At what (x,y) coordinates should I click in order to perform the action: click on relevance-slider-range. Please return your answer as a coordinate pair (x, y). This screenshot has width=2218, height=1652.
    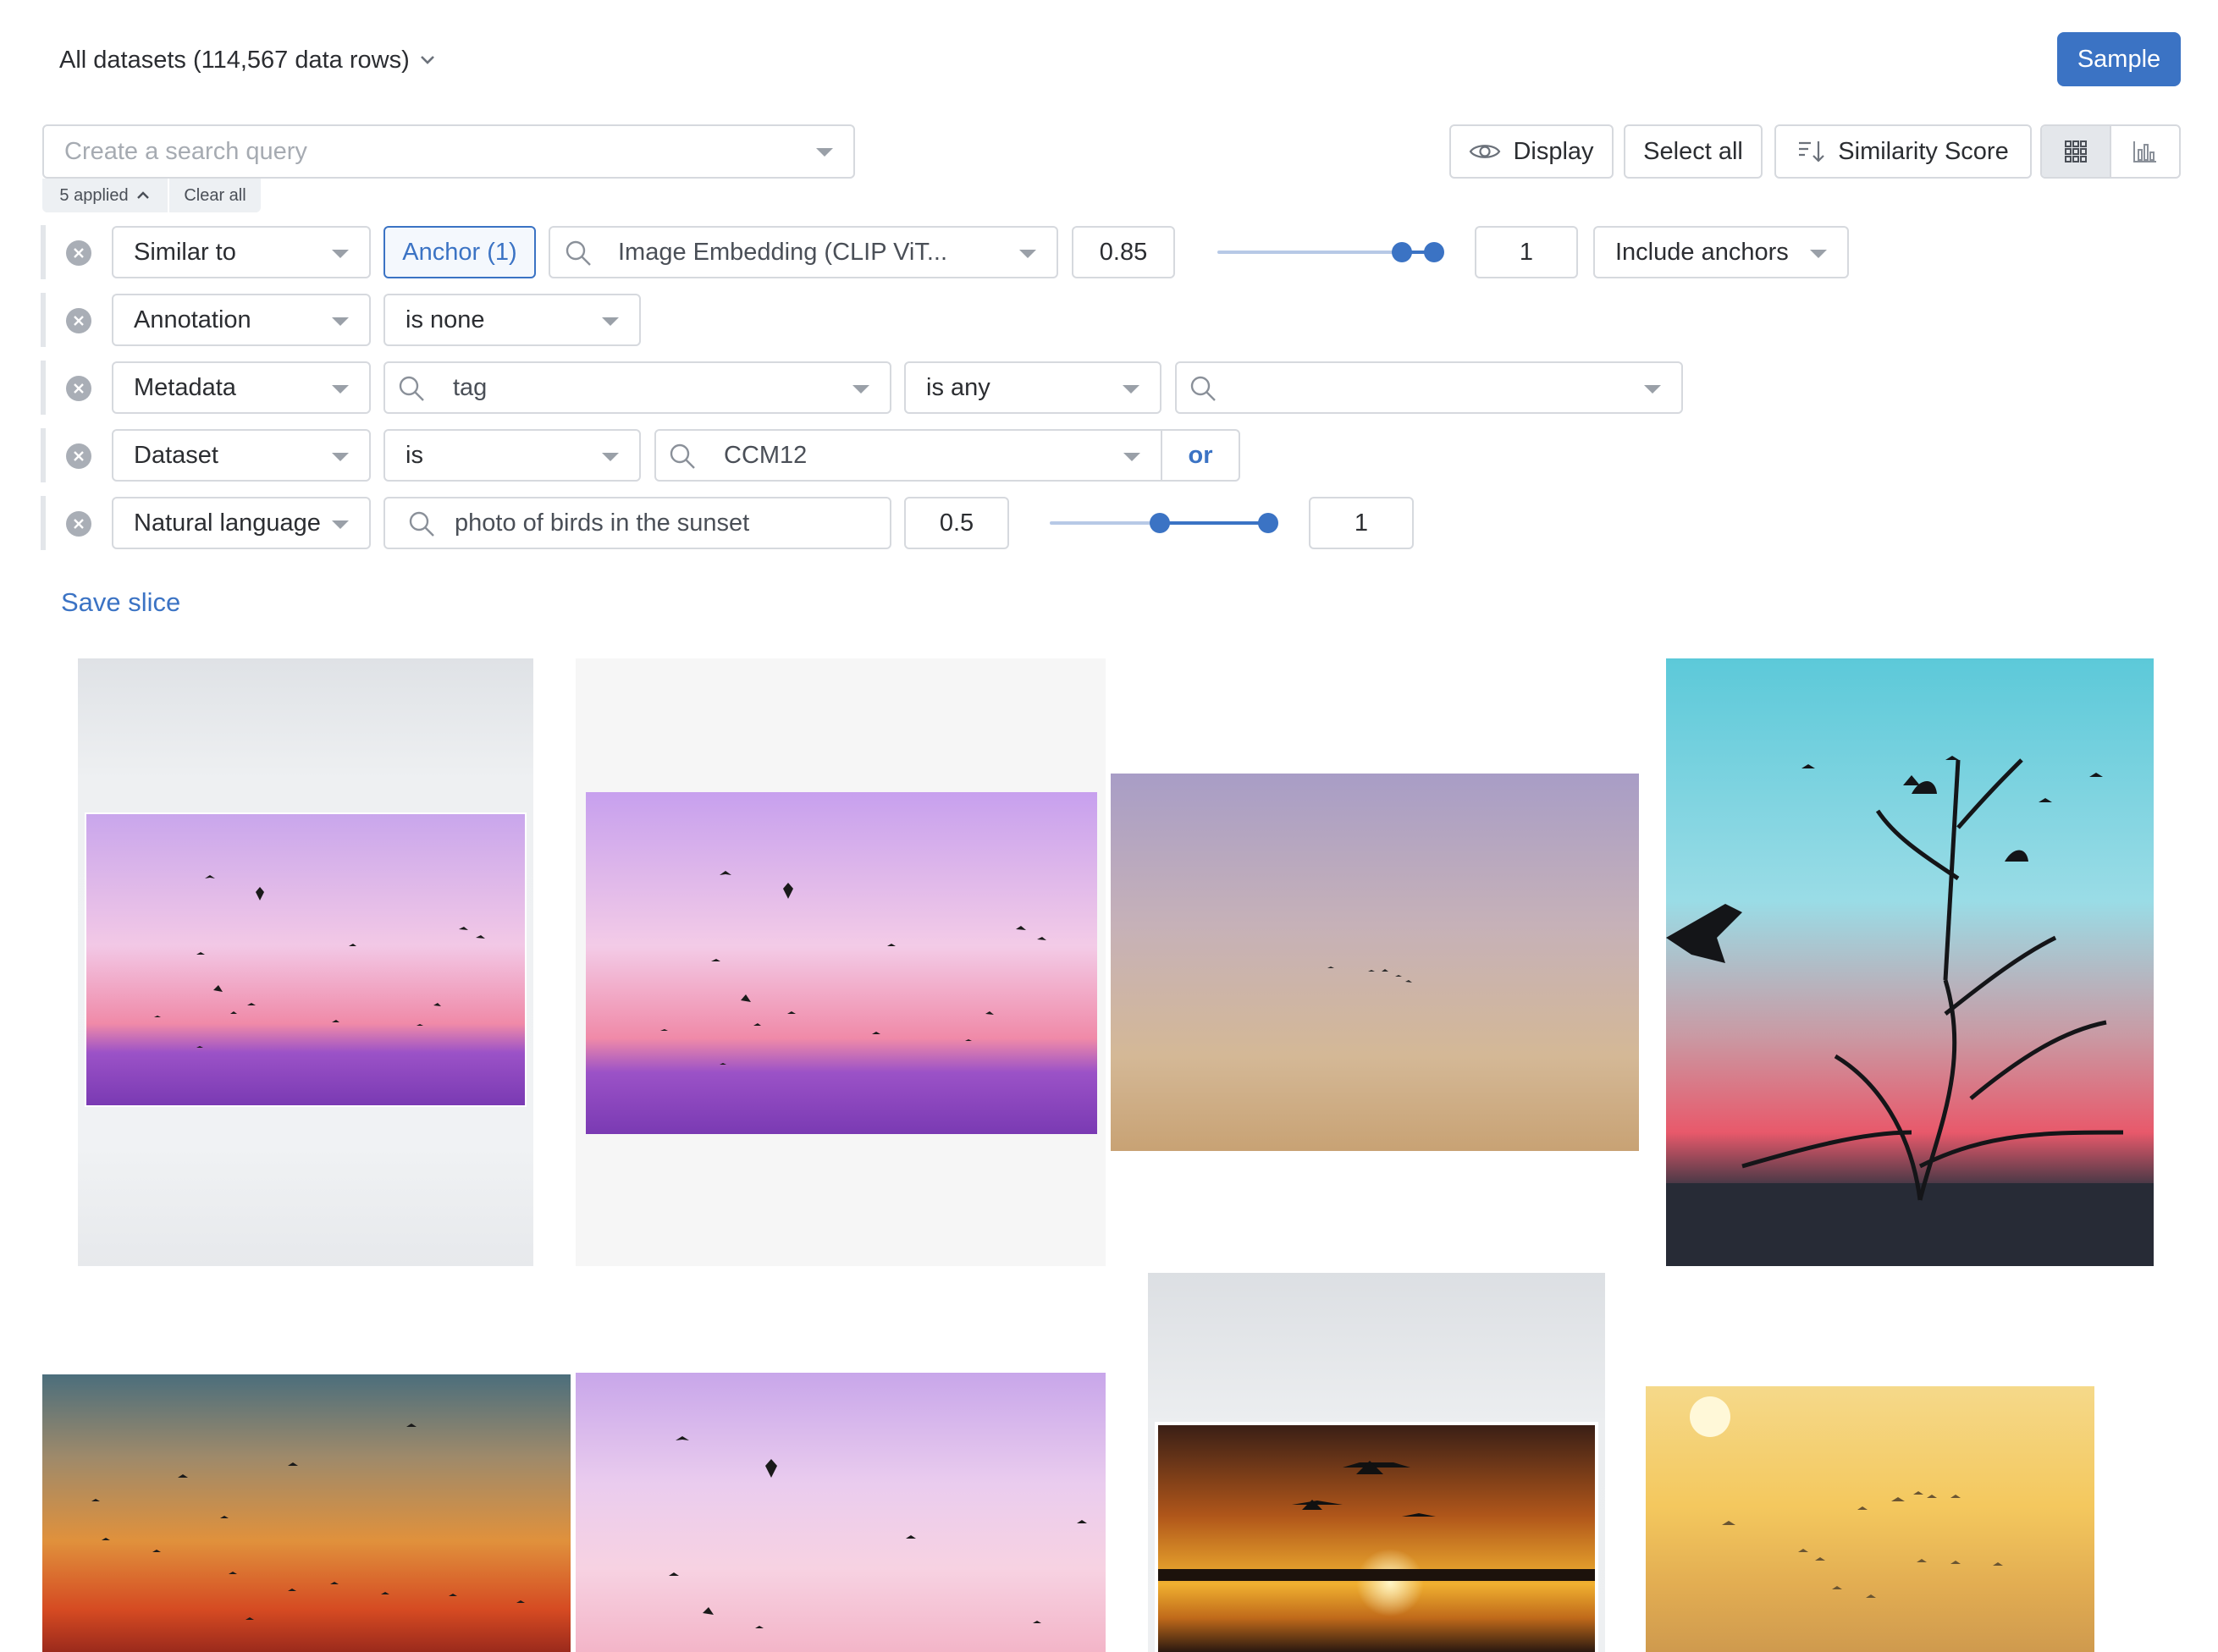
    Looking at the image, I should click on (1214, 523).